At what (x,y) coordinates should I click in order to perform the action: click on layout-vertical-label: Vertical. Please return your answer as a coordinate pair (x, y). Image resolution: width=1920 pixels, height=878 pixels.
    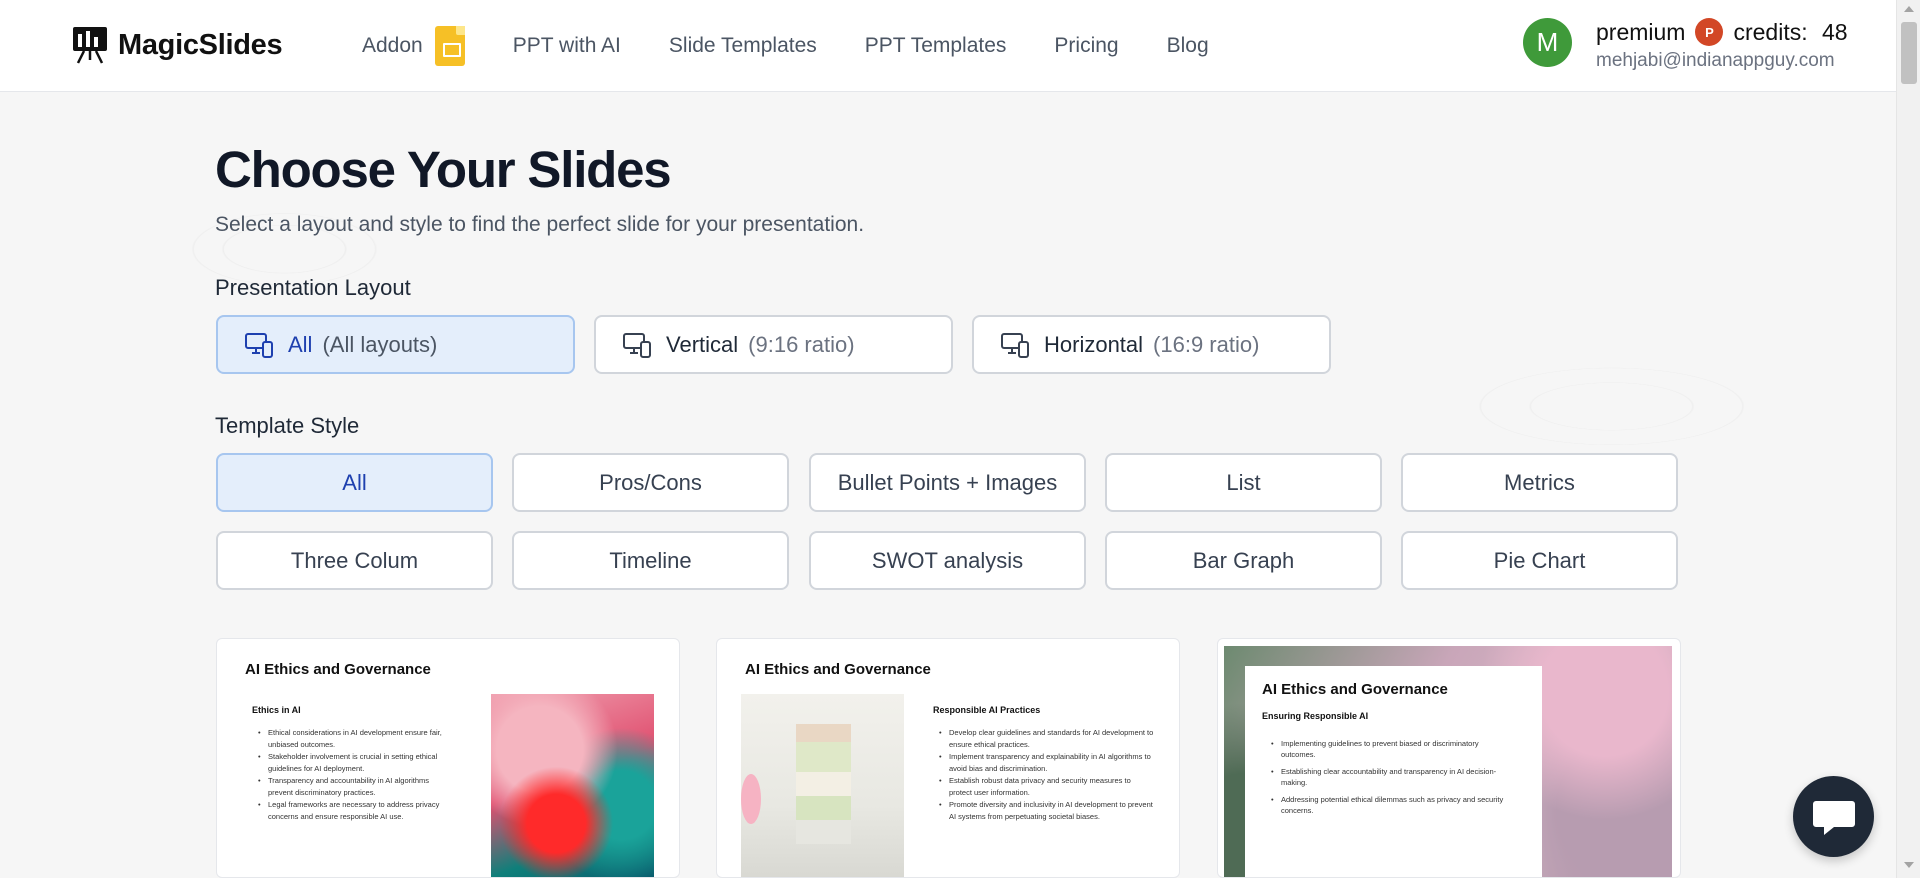
    Looking at the image, I should click on (702, 344).